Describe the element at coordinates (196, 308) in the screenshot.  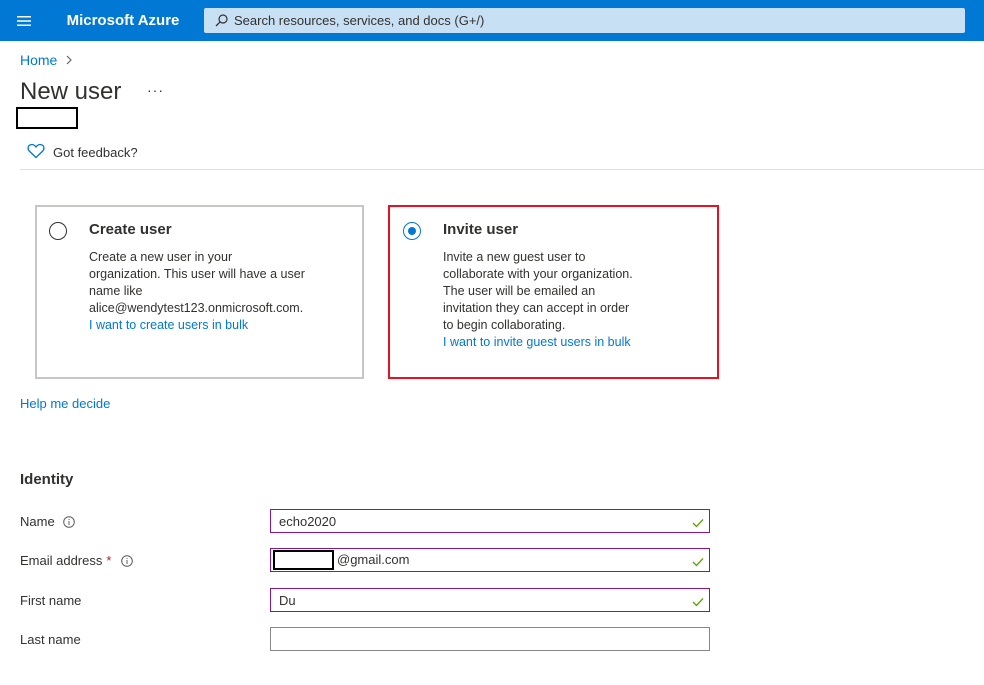
I see `description-line: alice@wendytest123.onmicrosoft.com.` at that location.